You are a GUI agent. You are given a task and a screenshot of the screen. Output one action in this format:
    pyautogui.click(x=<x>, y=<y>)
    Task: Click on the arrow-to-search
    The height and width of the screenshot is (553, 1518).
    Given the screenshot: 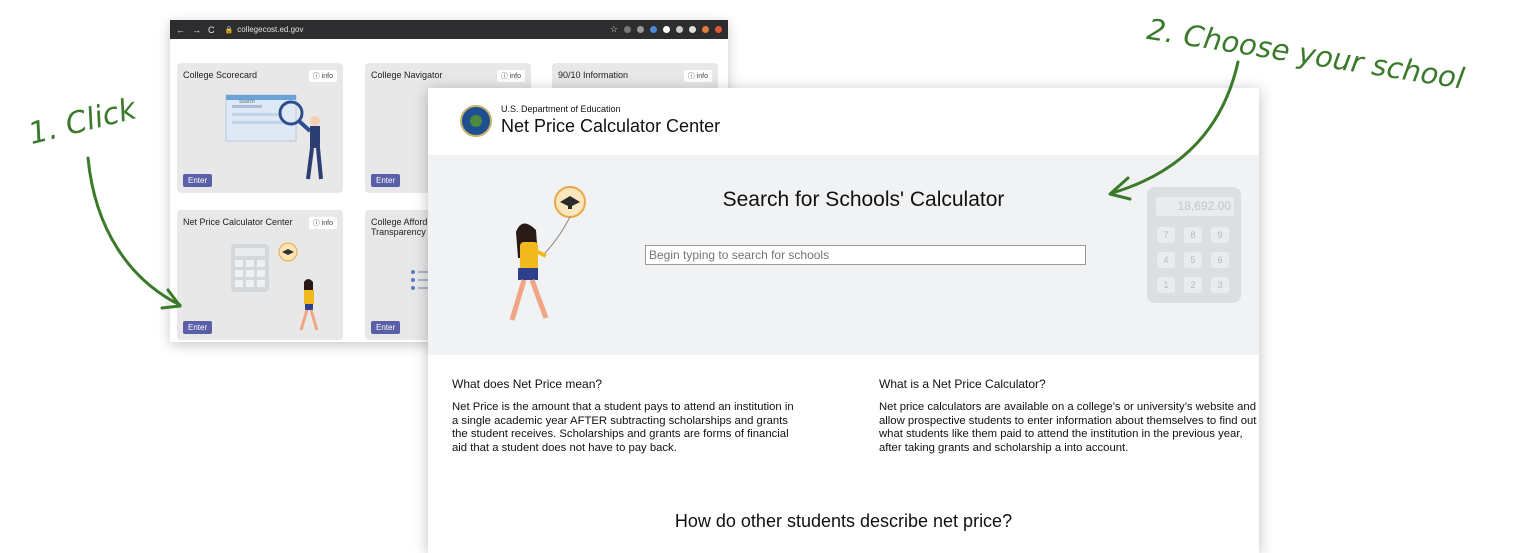 What is the action you would take?
    pyautogui.click(x=1175, y=127)
    